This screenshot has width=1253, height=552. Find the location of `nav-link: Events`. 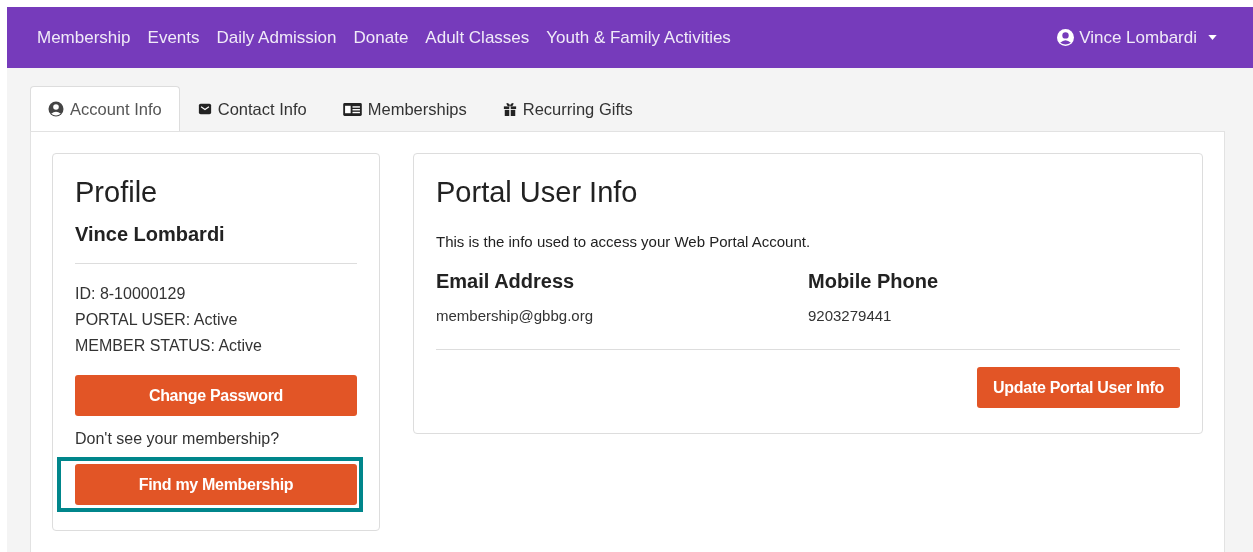

nav-link: Events is located at coordinates (173, 37).